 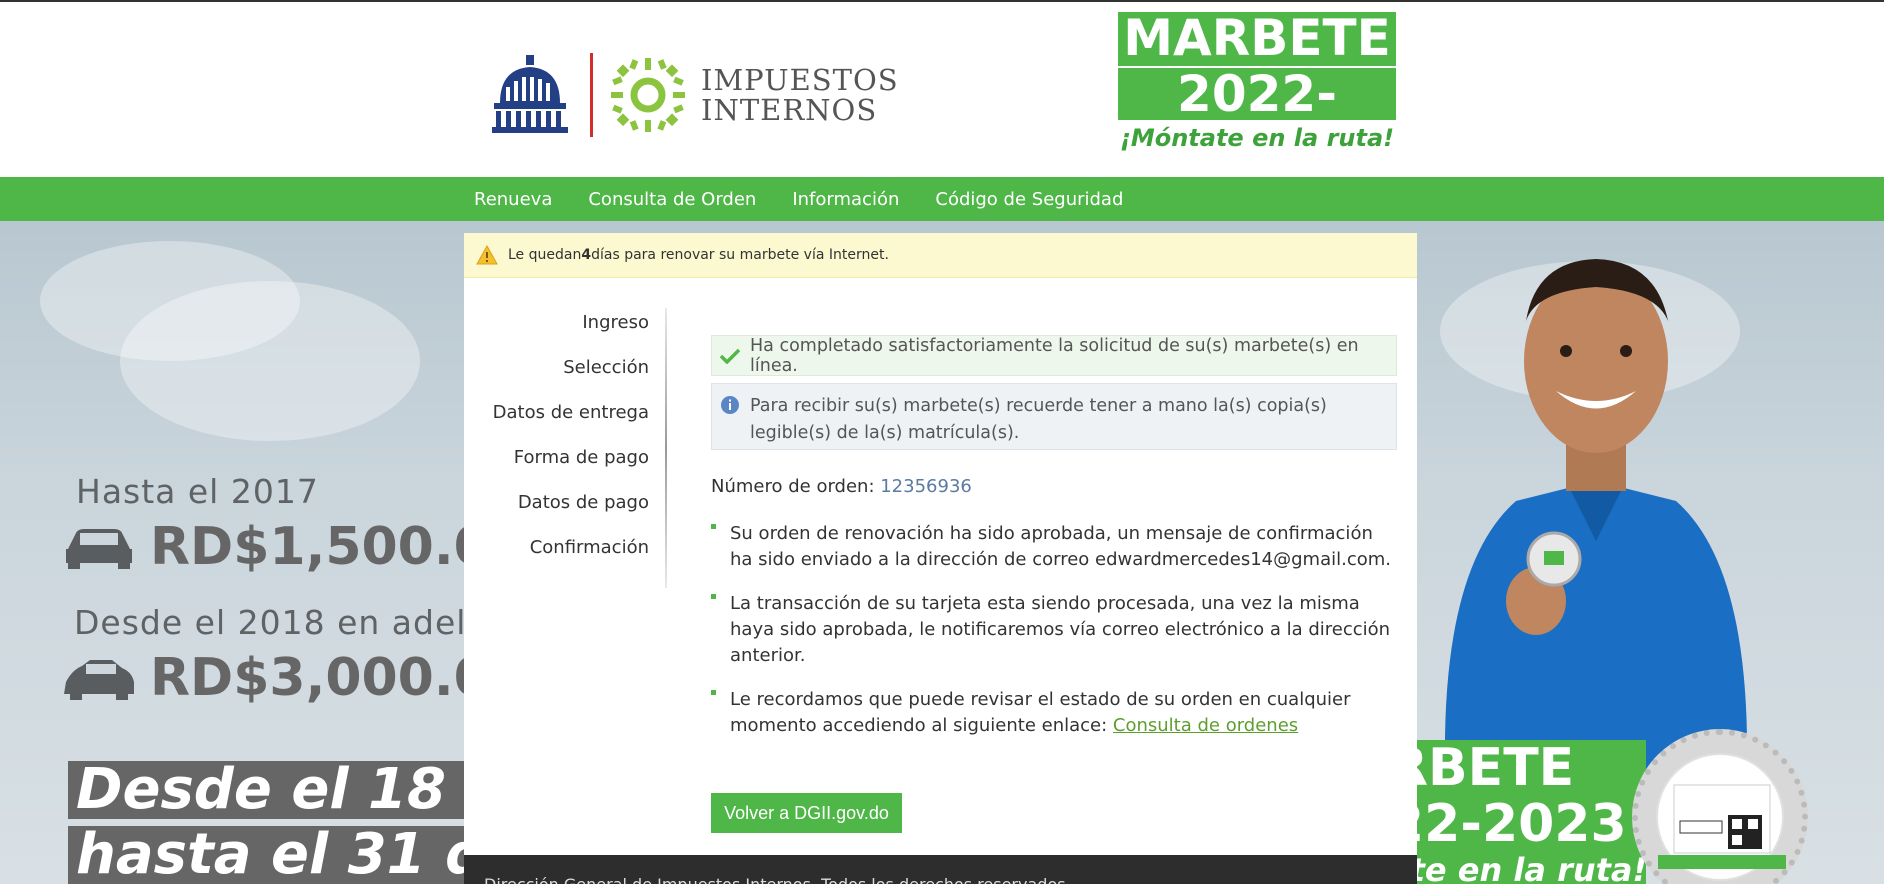 I want to click on checkmark-icon, so click(x=730, y=356).